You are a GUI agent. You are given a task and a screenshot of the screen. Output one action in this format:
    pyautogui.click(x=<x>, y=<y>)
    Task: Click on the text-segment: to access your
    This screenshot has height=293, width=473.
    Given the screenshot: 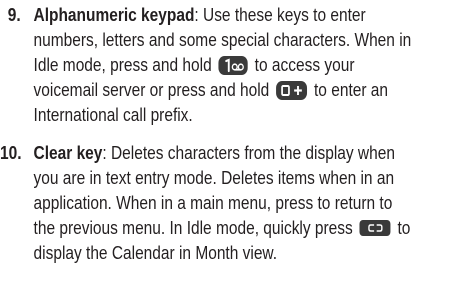 What is the action you would take?
    pyautogui.click(x=302, y=65)
    